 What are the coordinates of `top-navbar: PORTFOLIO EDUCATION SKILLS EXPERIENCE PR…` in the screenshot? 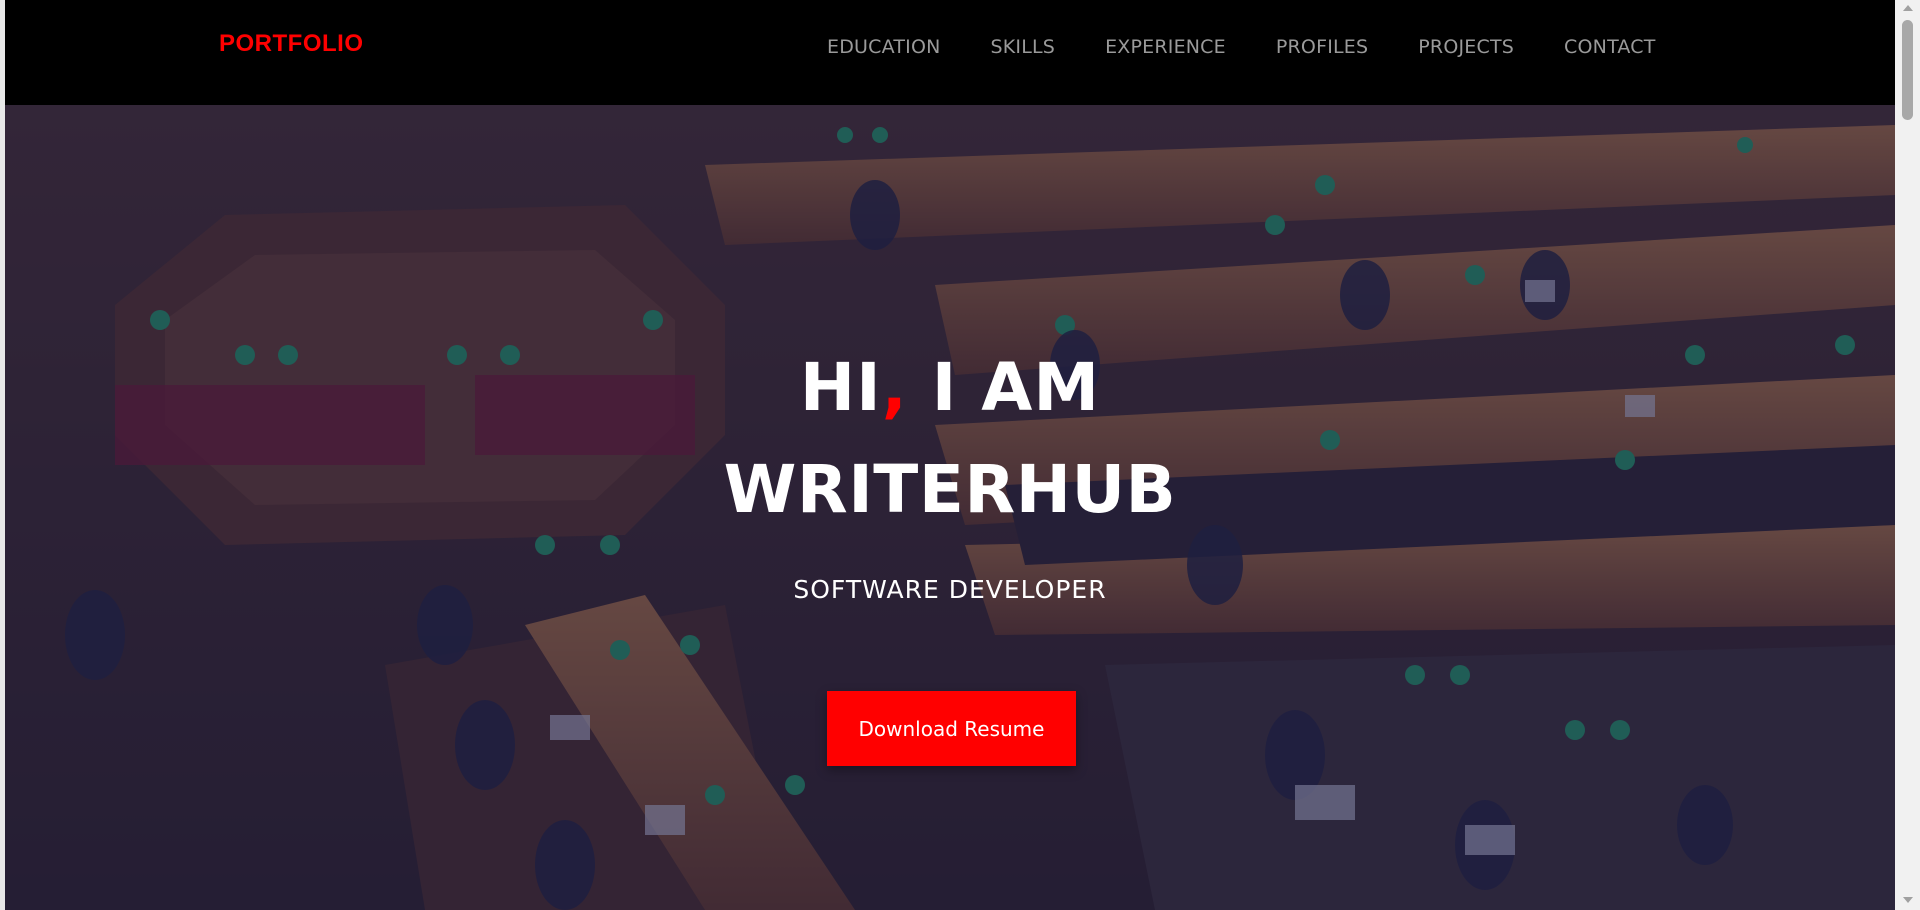 It's located at (950, 52).